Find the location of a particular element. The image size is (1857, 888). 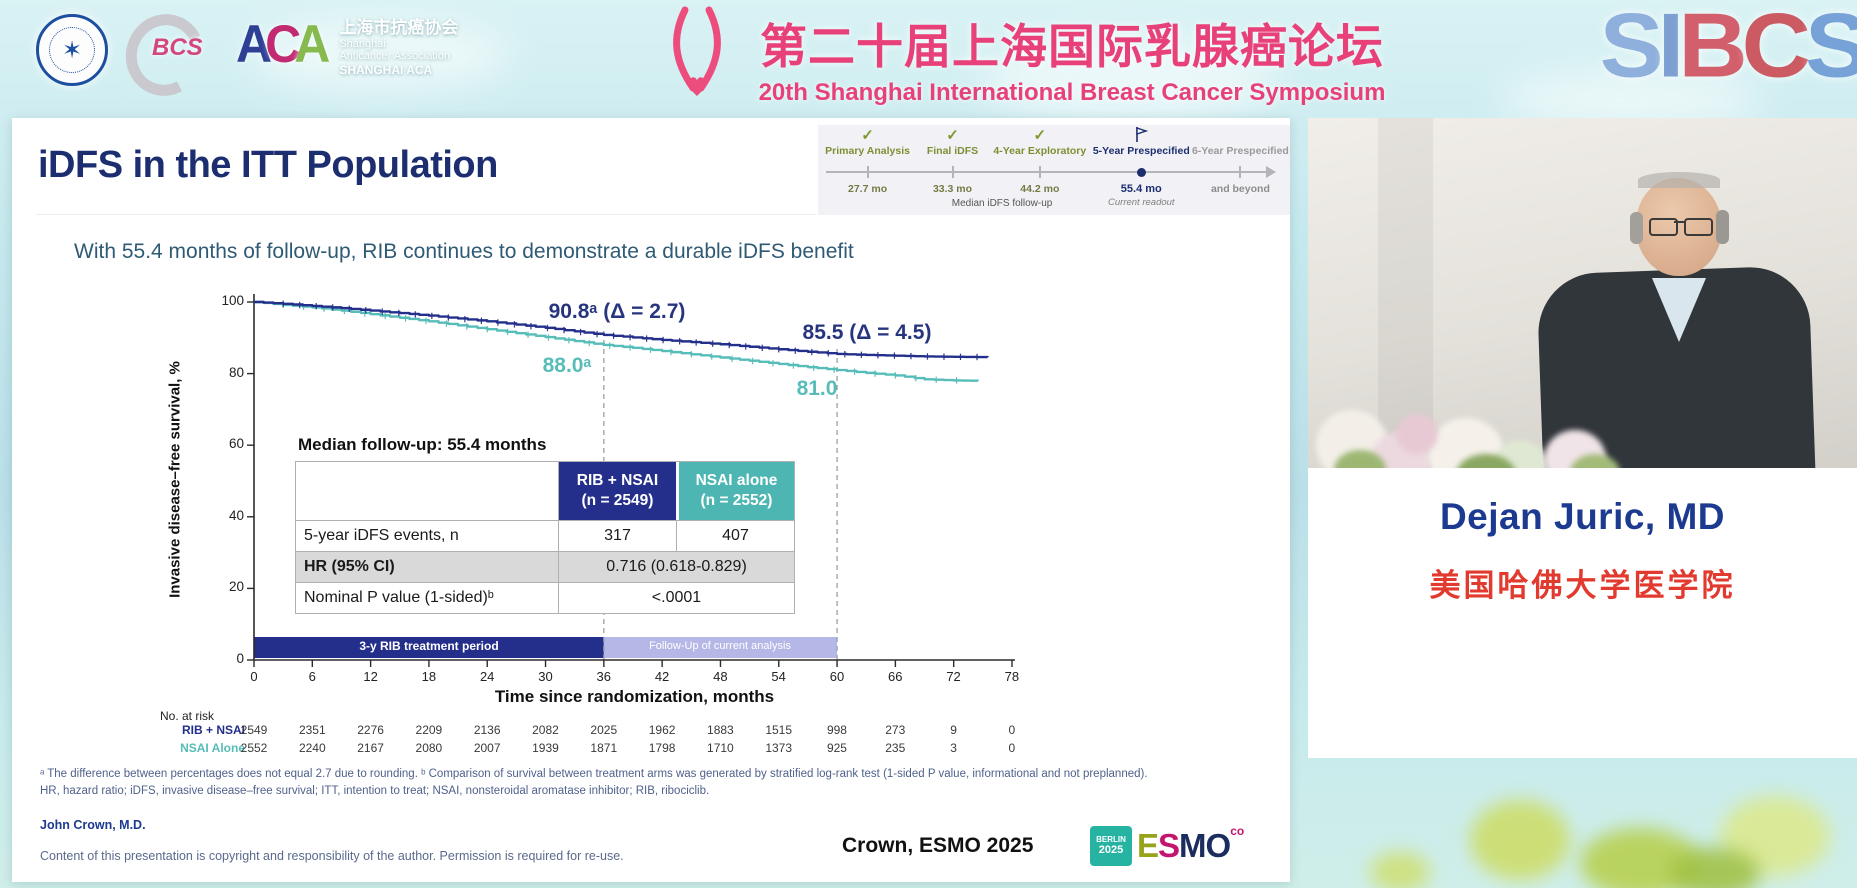

risk-value: 2276 is located at coordinates (370, 730).